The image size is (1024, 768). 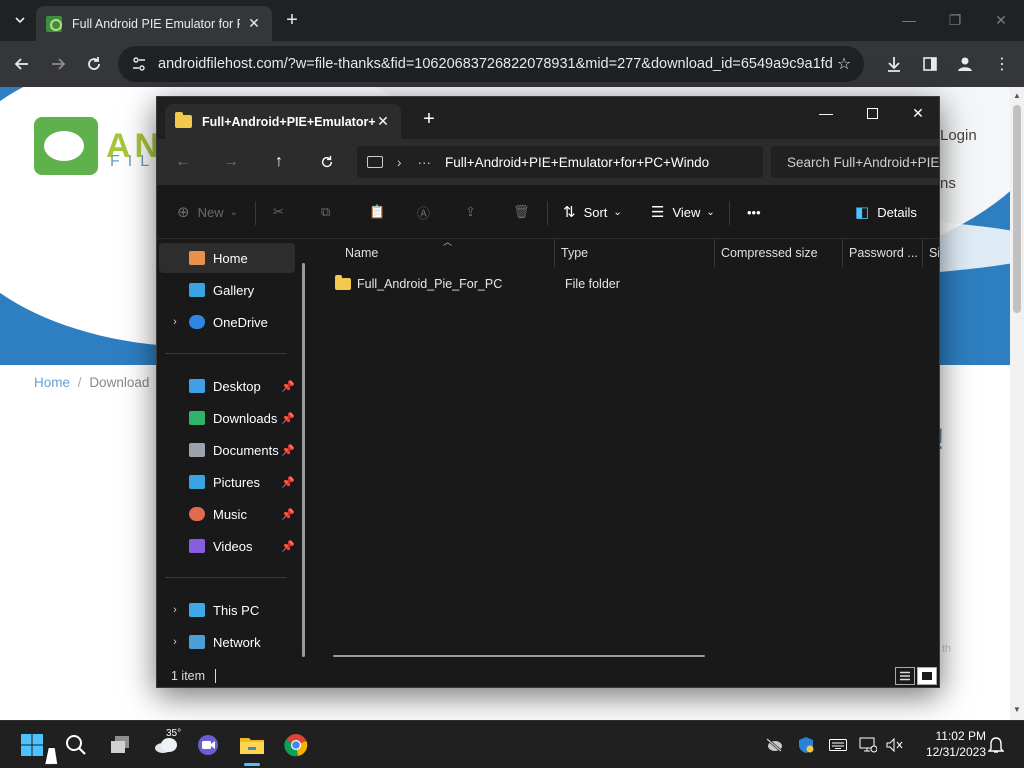 What do you see at coordinates (76, 745) in the screenshot?
I see `search-icon` at bounding box center [76, 745].